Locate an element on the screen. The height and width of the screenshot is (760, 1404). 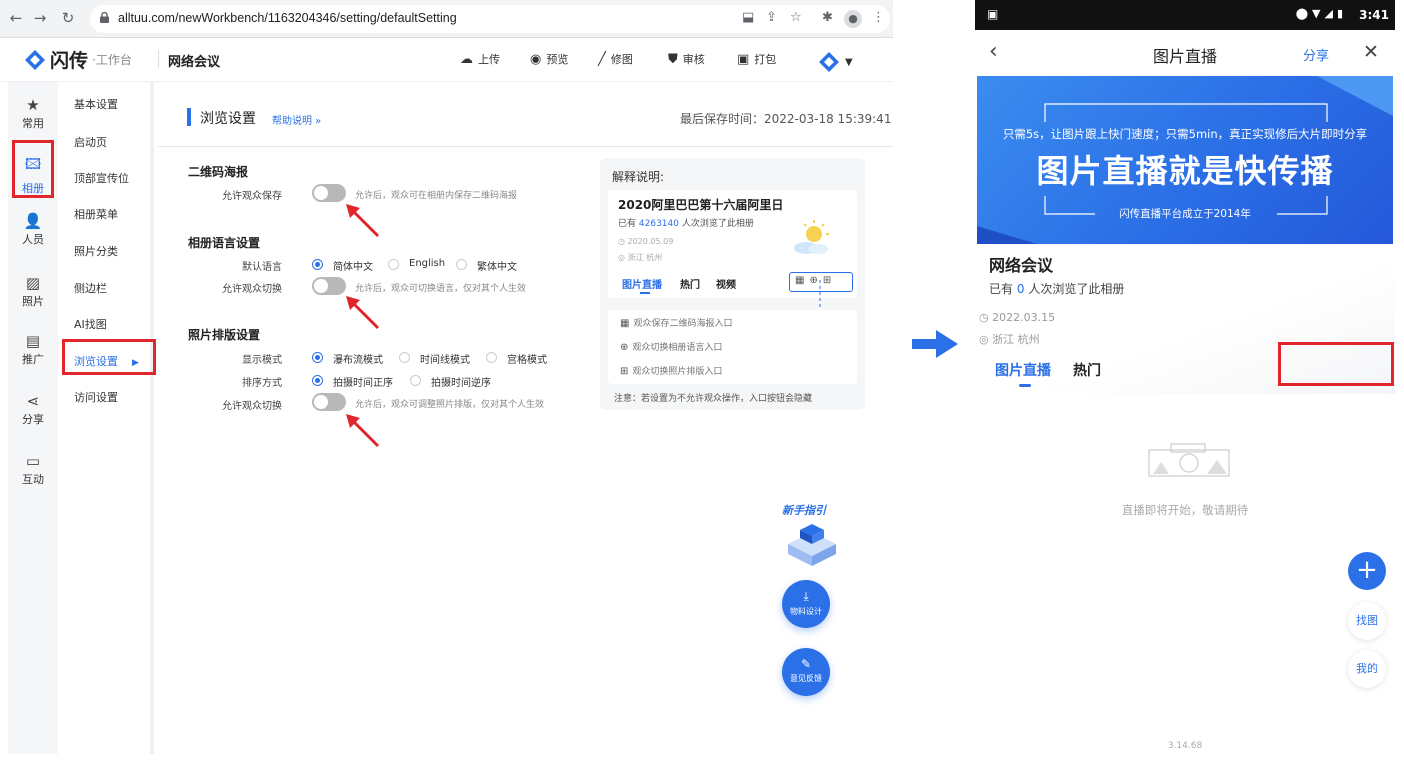
option-grid: 宫格模式 is located at coordinates (527, 360).